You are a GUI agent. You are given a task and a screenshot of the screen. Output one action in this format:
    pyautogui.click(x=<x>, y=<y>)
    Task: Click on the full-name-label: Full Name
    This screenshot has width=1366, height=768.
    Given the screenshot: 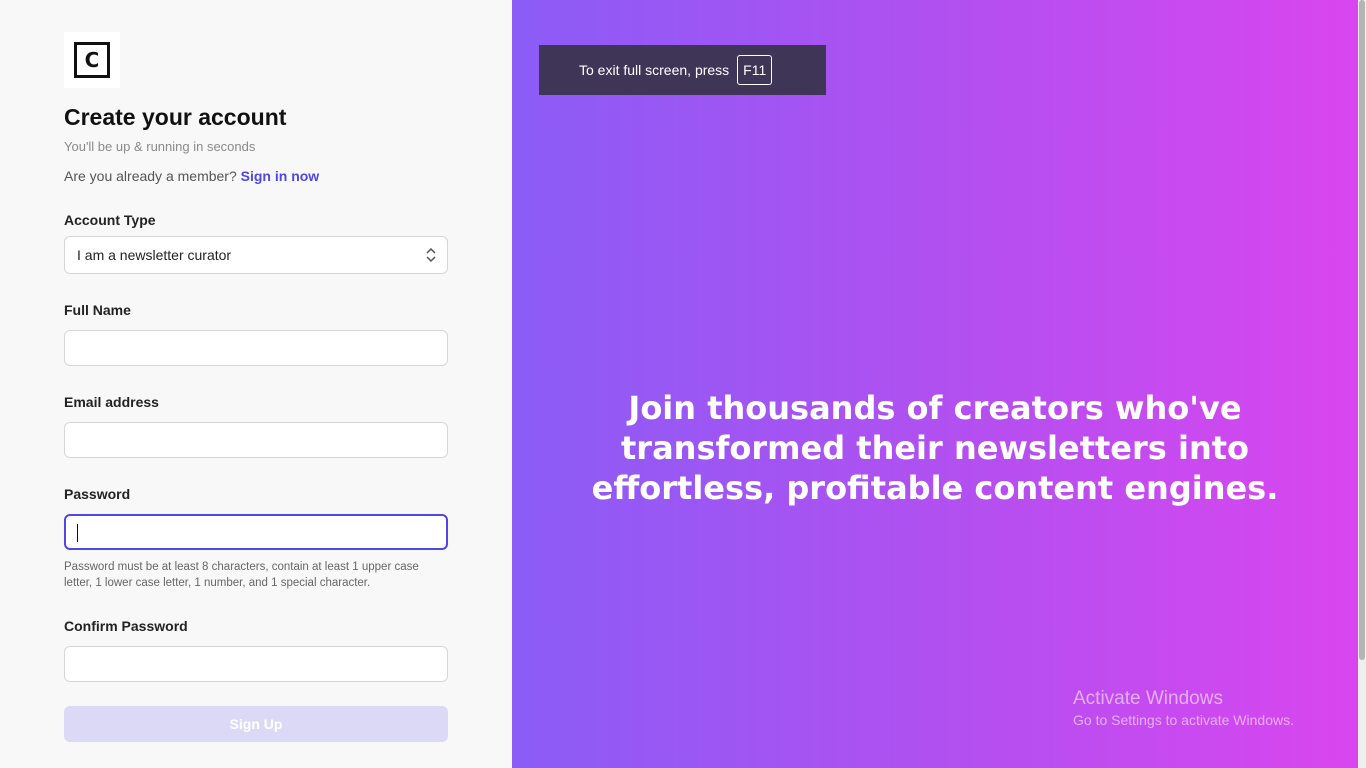 What is the action you would take?
    pyautogui.click(x=97, y=310)
    